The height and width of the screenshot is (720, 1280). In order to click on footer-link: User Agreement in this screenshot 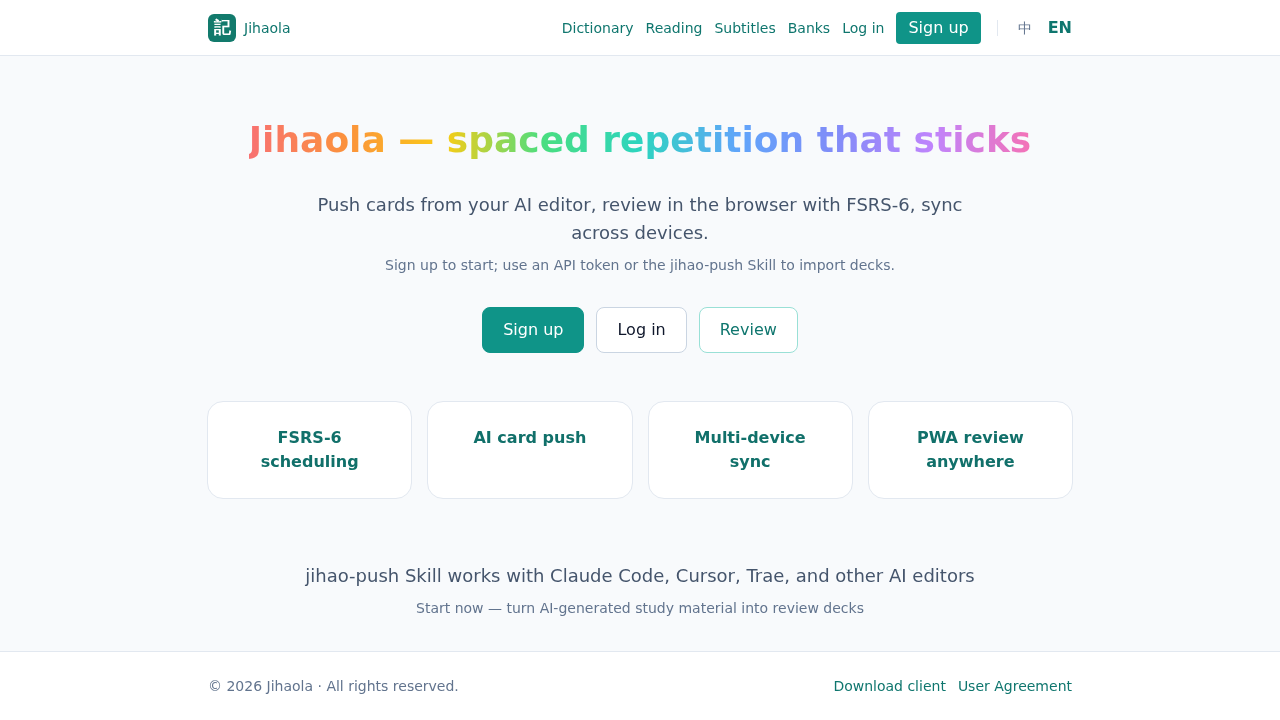, I will do `click(1014, 686)`.